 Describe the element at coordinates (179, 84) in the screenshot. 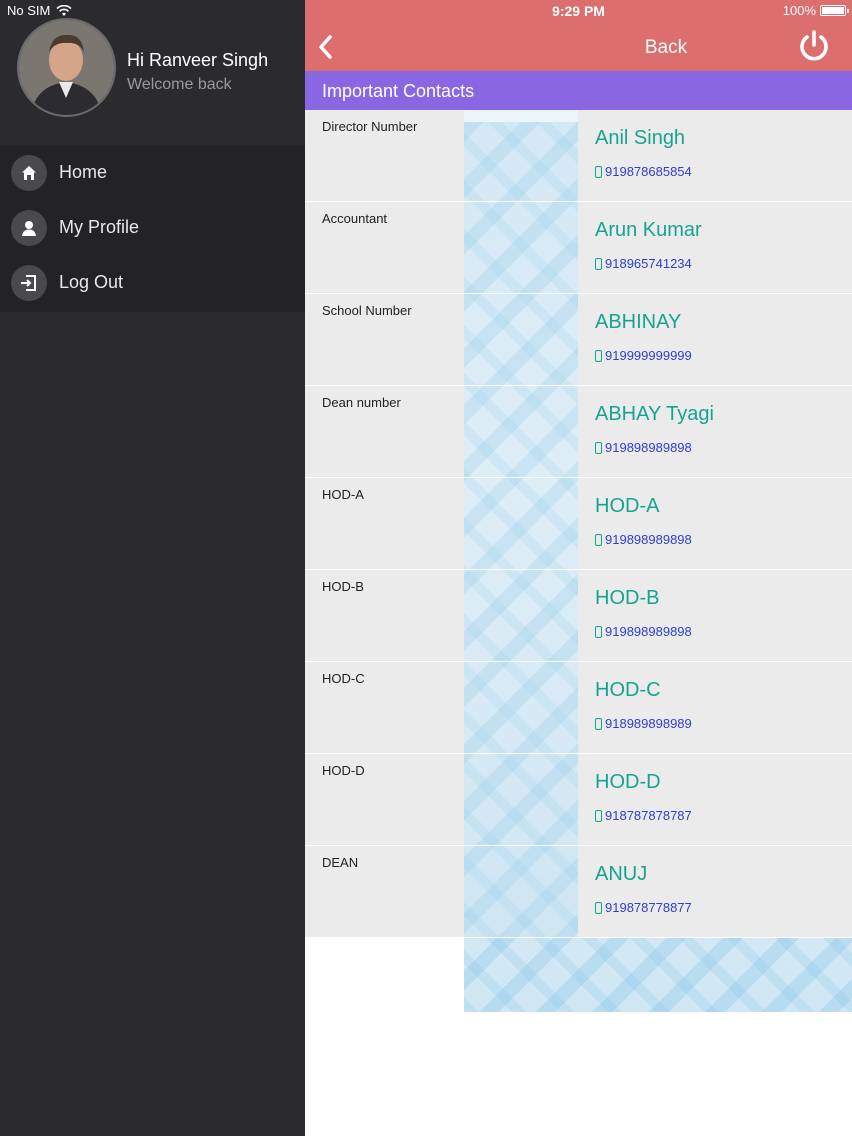

I see `welcome-text: Welcome back` at that location.